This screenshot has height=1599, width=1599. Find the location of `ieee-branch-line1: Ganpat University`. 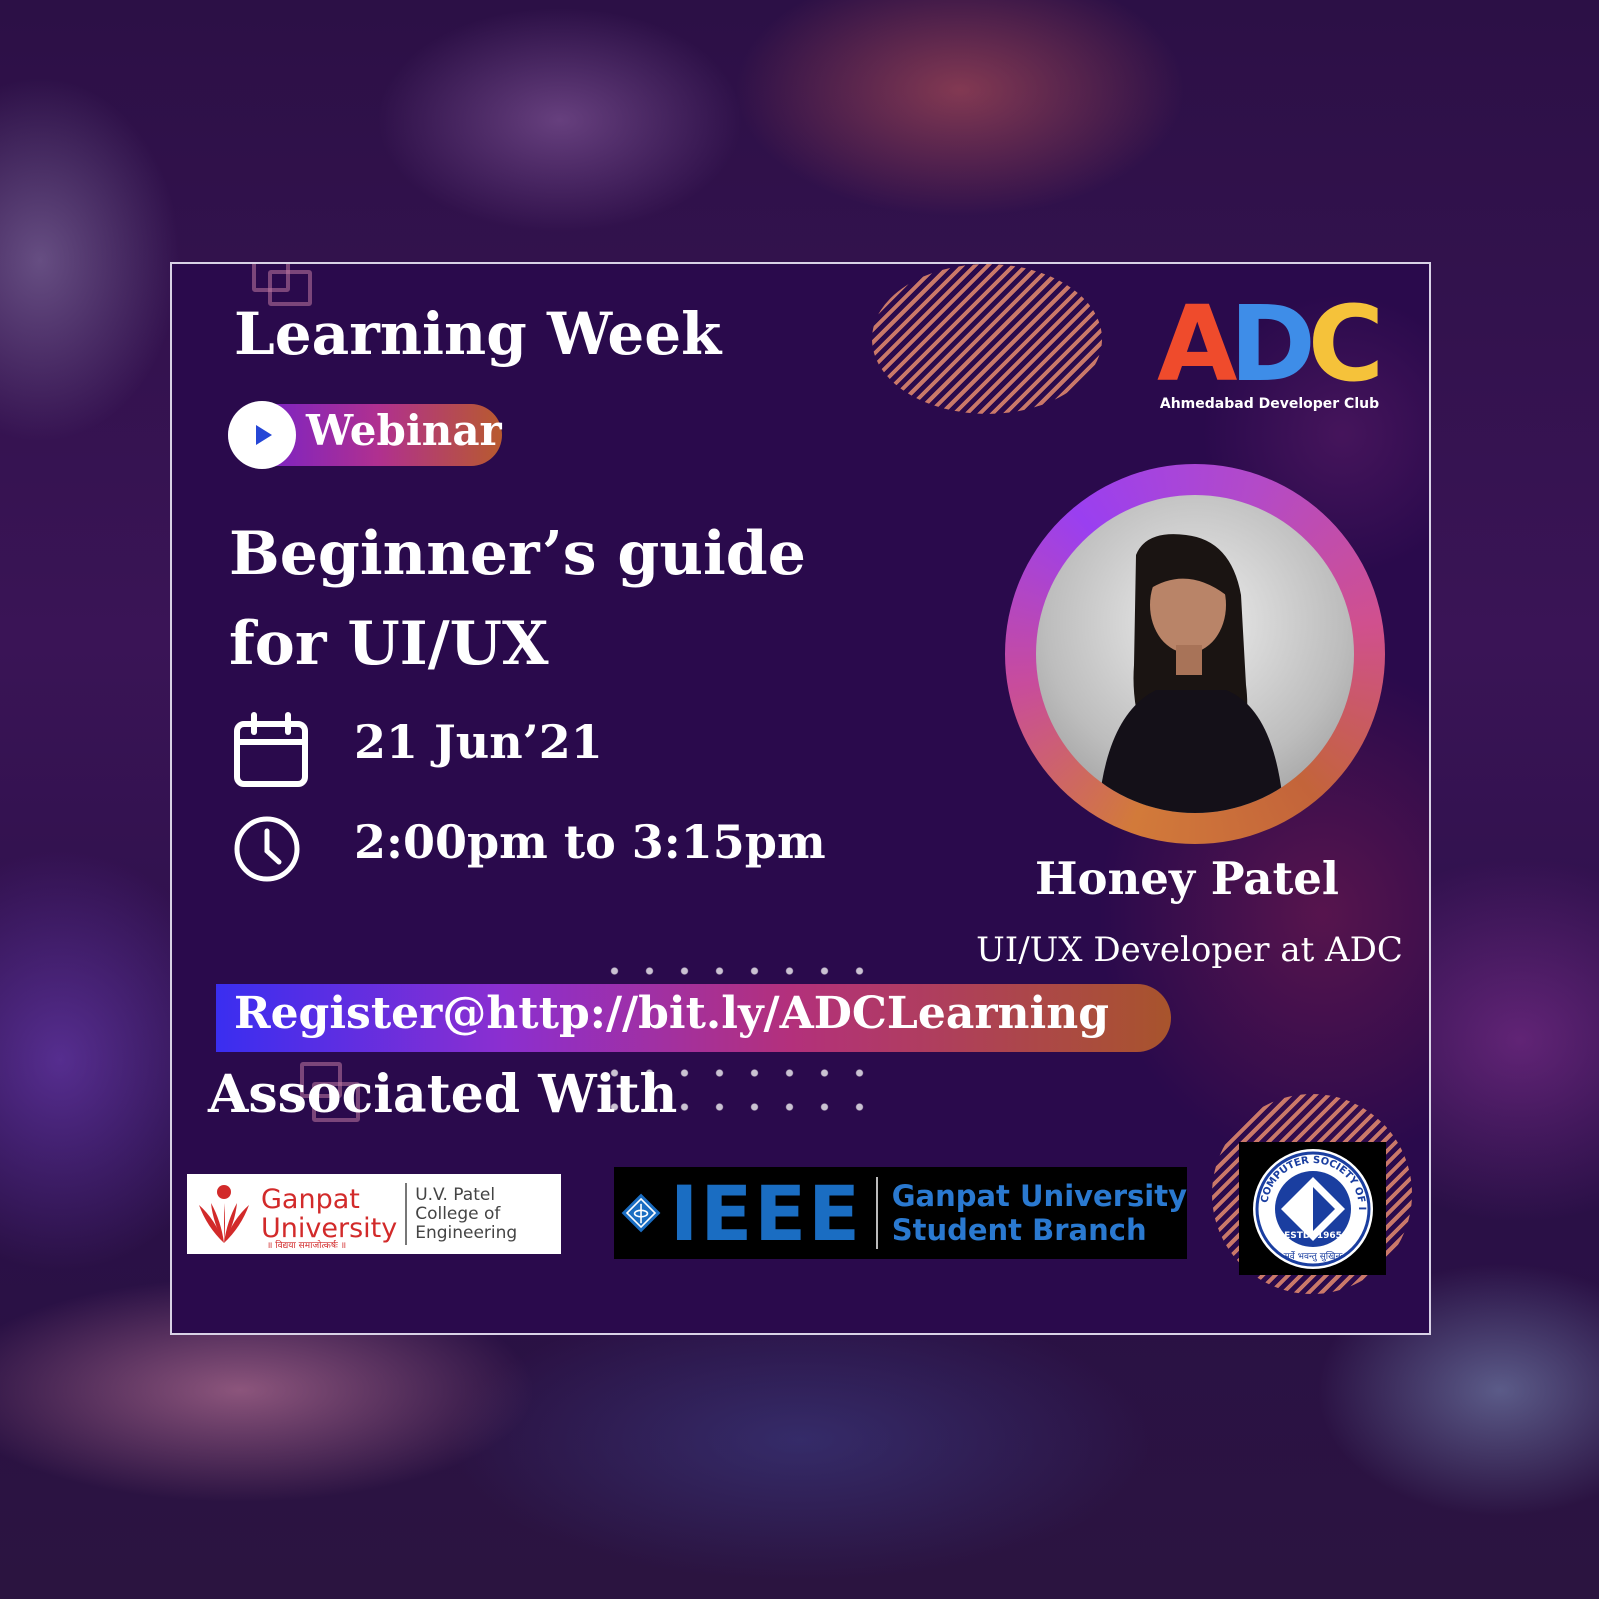

ieee-branch-line1: Ganpat University is located at coordinates (1039, 1196).